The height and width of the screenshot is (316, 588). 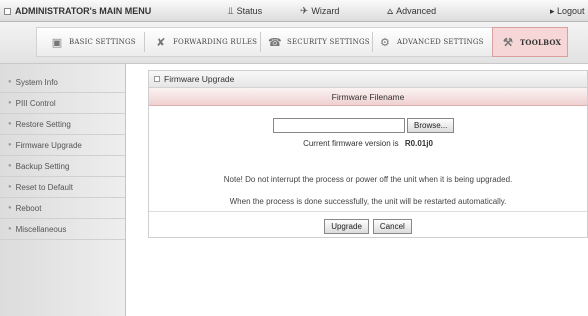 I want to click on cancel-button: Cancel, so click(x=392, y=226).